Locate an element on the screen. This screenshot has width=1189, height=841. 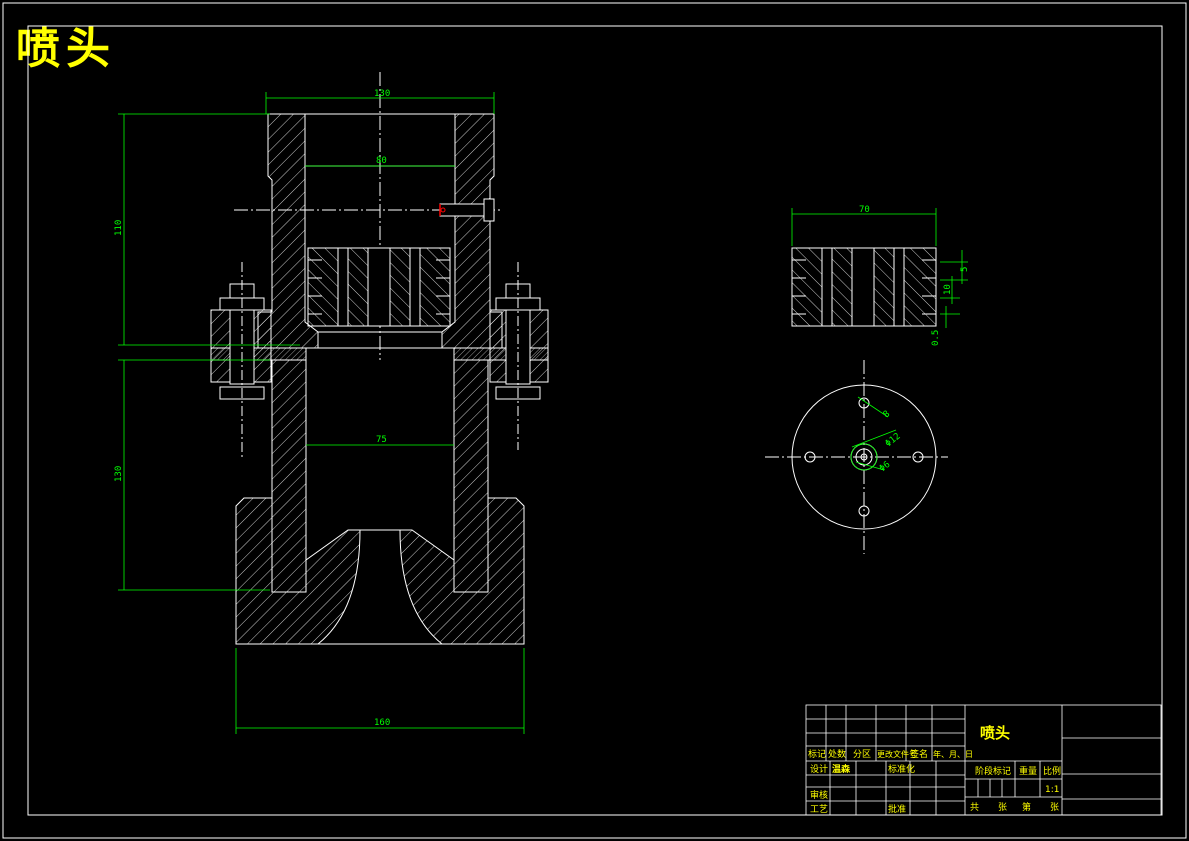
tb-row-label-1: 处数 is located at coordinates (837, 754).